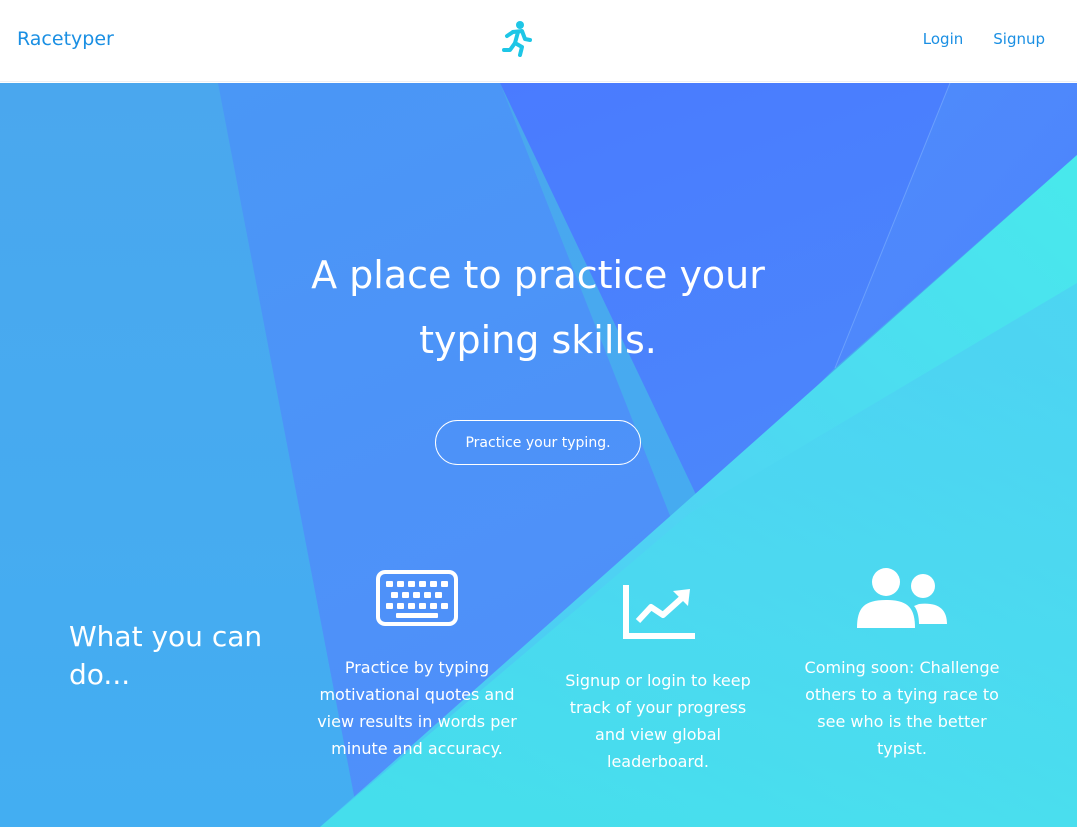 This screenshot has height=827, width=1077. Describe the element at coordinates (65, 39) in the screenshot. I see `brand-link: Racetyper` at that location.